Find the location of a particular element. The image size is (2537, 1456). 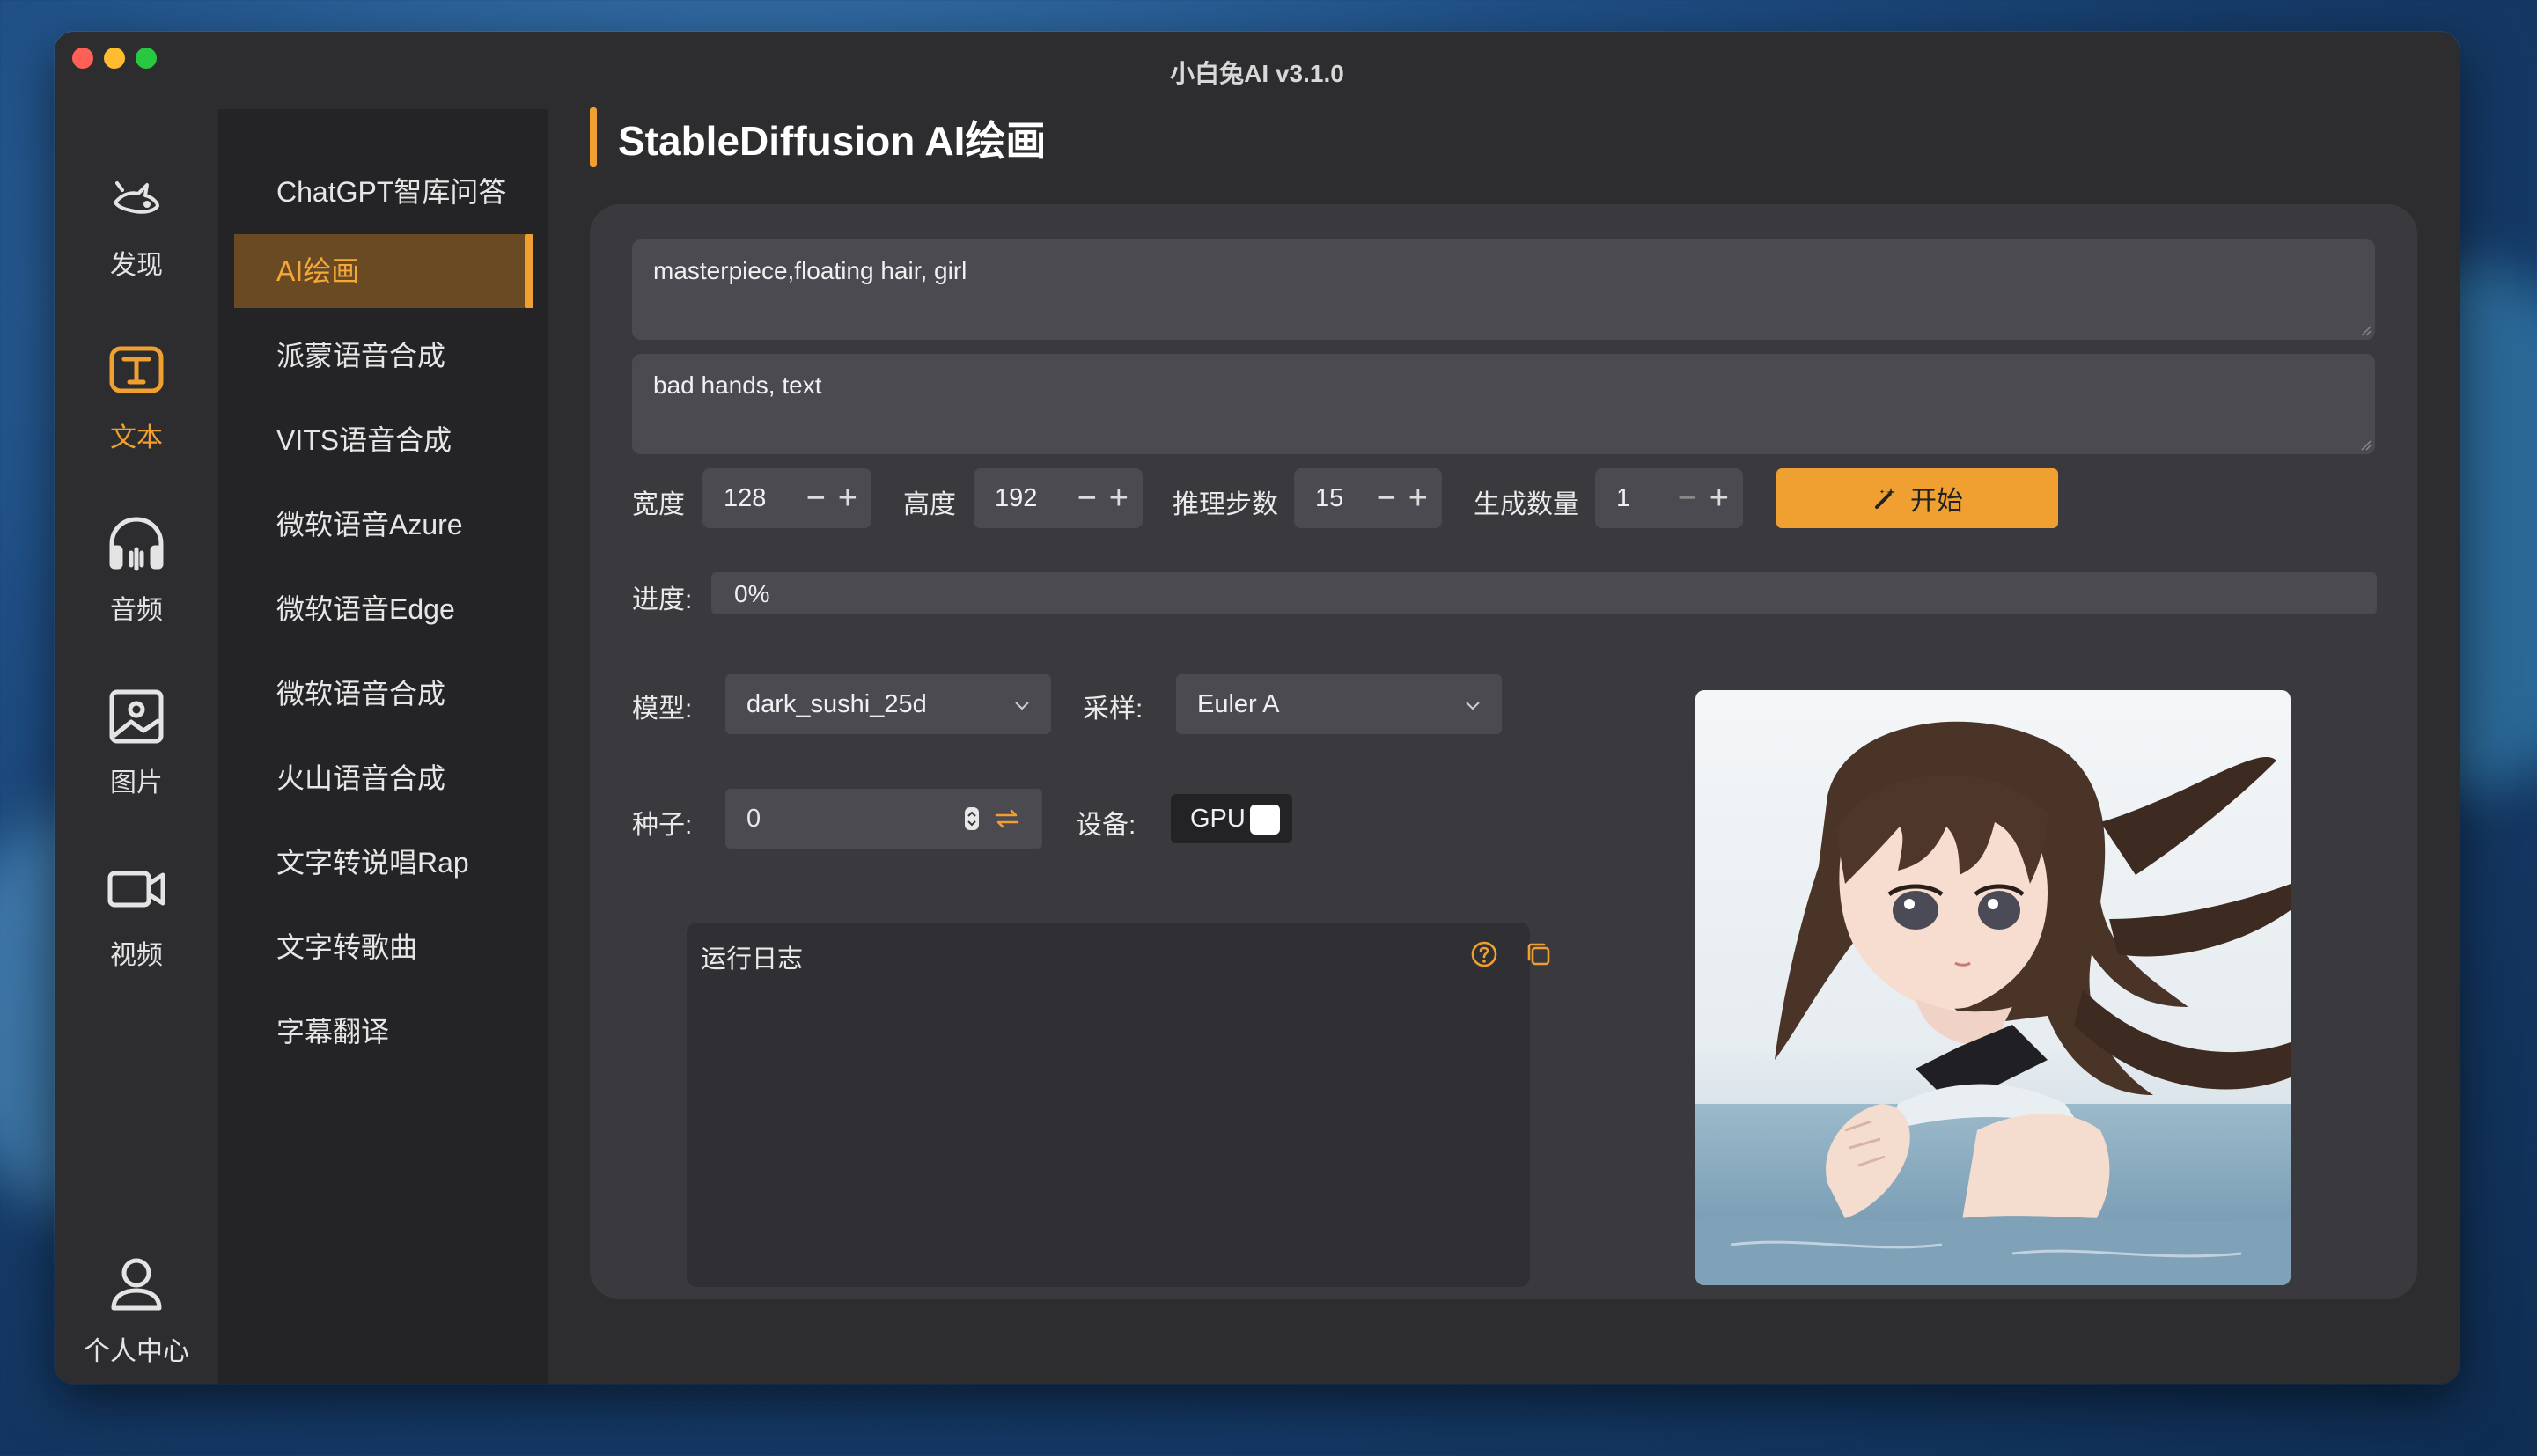

menu-item-rap: 文字转说唱Rap is located at coordinates (383, 863).